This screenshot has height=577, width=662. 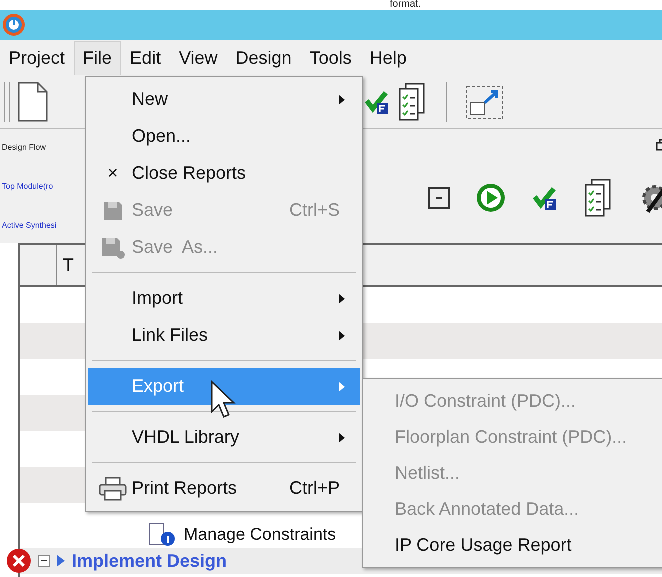 What do you see at coordinates (113, 247) in the screenshot?
I see `floppy-disks-icon` at bounding box center [113, 247].